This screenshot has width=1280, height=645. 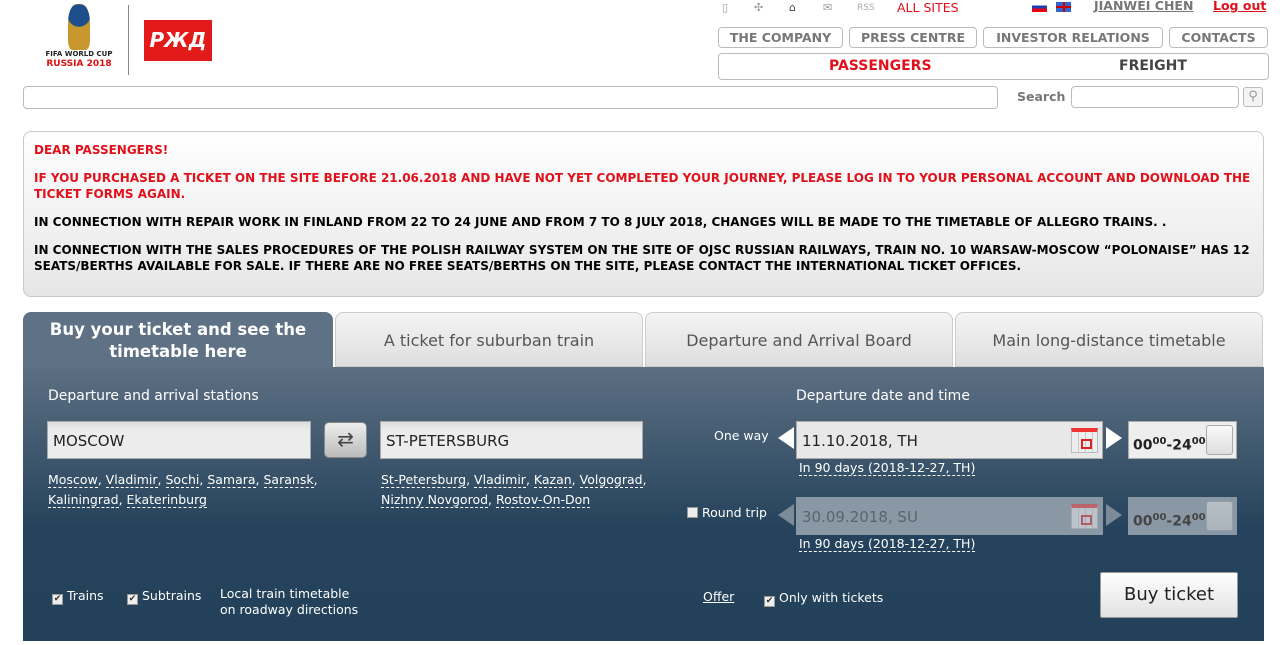 What do you see at coordinates (718, 596) in the screenshot?
I see `offer-link: Offer` at bounding box center [718, 596].